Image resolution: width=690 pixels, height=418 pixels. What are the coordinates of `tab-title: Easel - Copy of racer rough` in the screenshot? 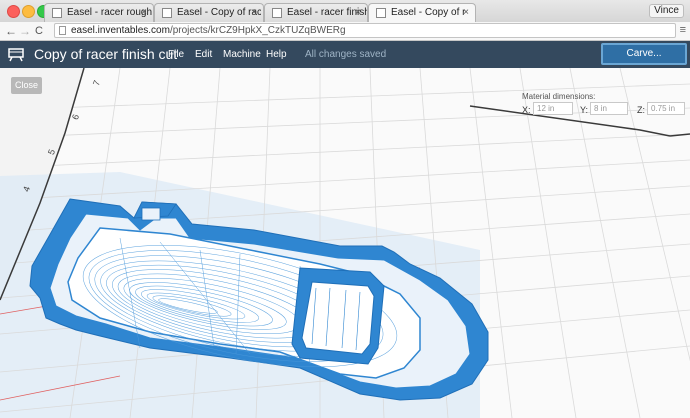 It's located at (219, 12).